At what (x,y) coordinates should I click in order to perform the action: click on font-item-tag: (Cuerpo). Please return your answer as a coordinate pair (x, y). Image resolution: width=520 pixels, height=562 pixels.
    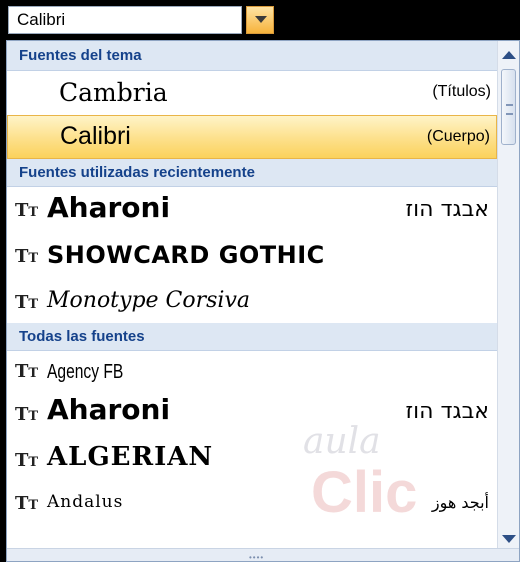
    Looking at the image, I should click on (458, 136).